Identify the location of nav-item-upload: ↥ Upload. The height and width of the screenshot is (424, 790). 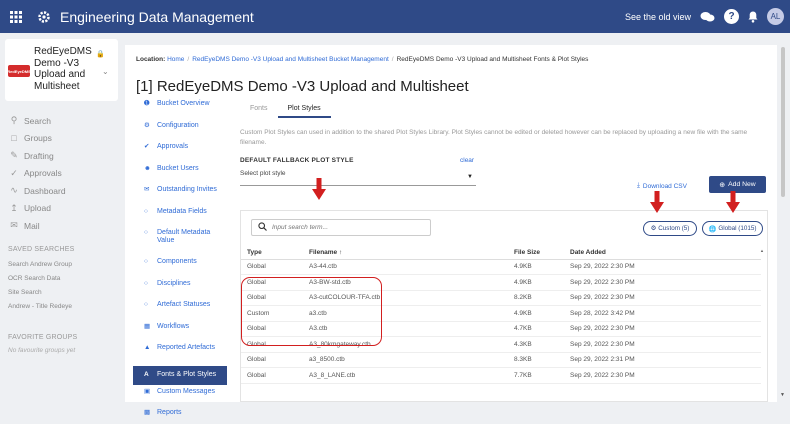
(37, 209).